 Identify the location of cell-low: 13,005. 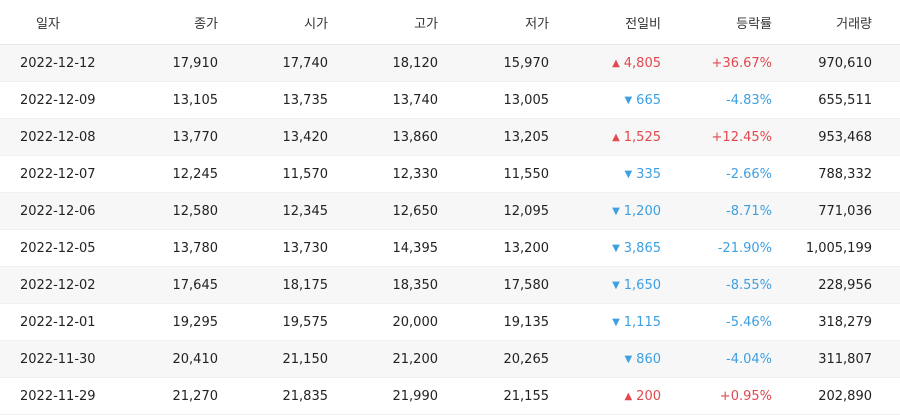
(526, 100).